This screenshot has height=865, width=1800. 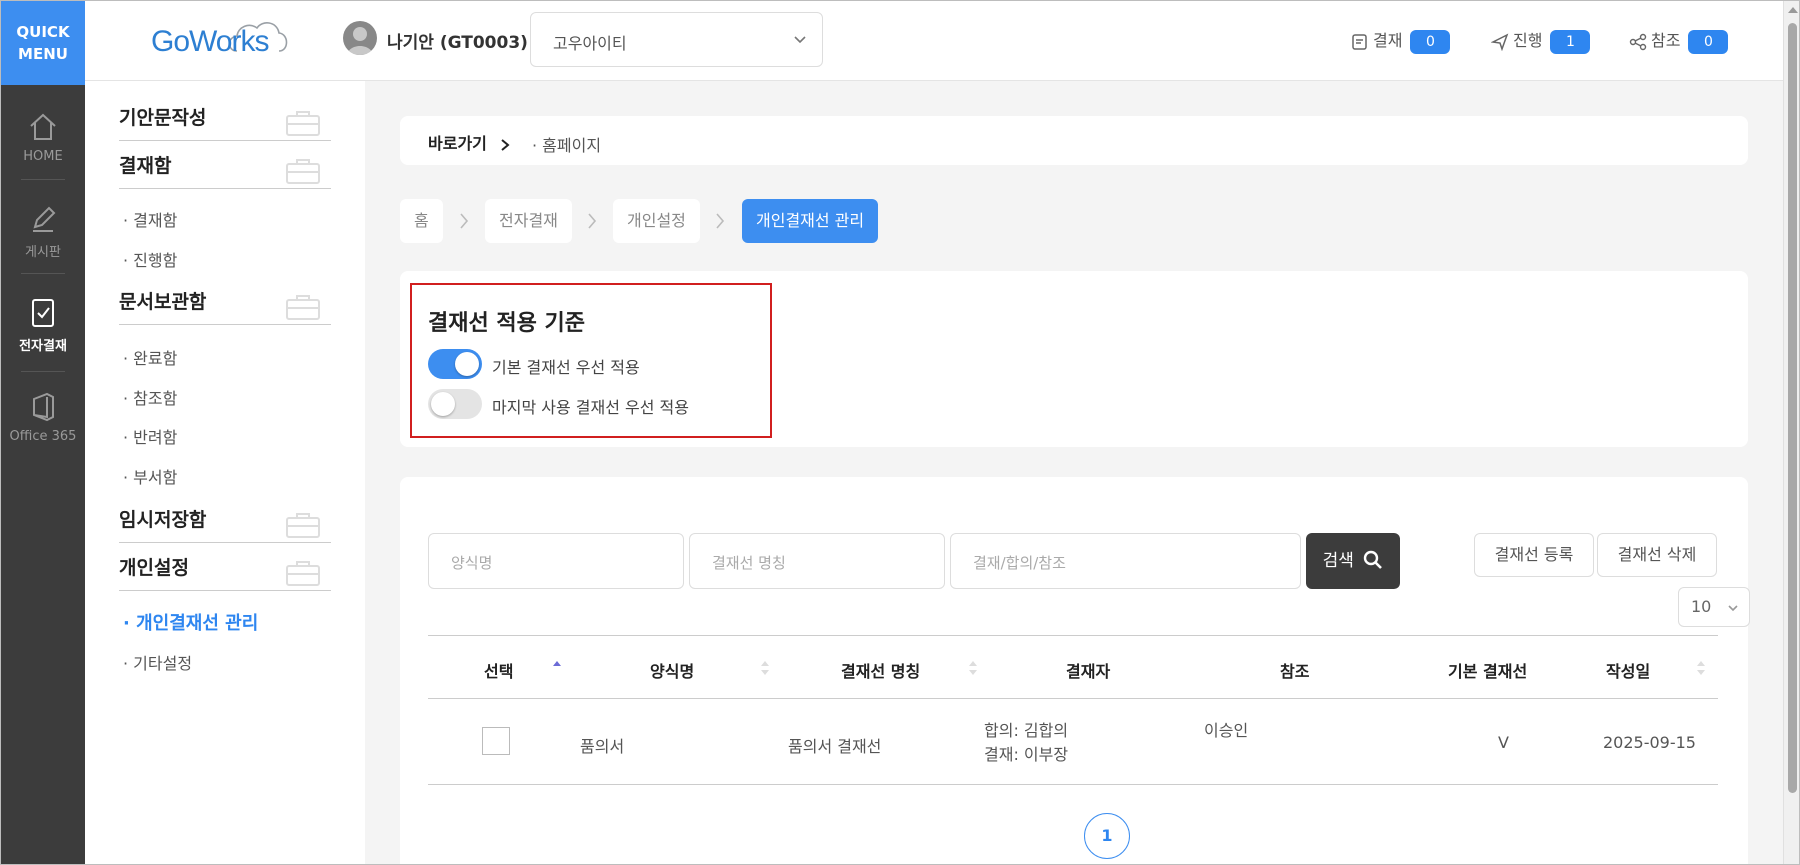 What do you see at coordinates (145, 166) in the screenshot?
I see `section-label: 결재함` at bounding box center [145, 166].